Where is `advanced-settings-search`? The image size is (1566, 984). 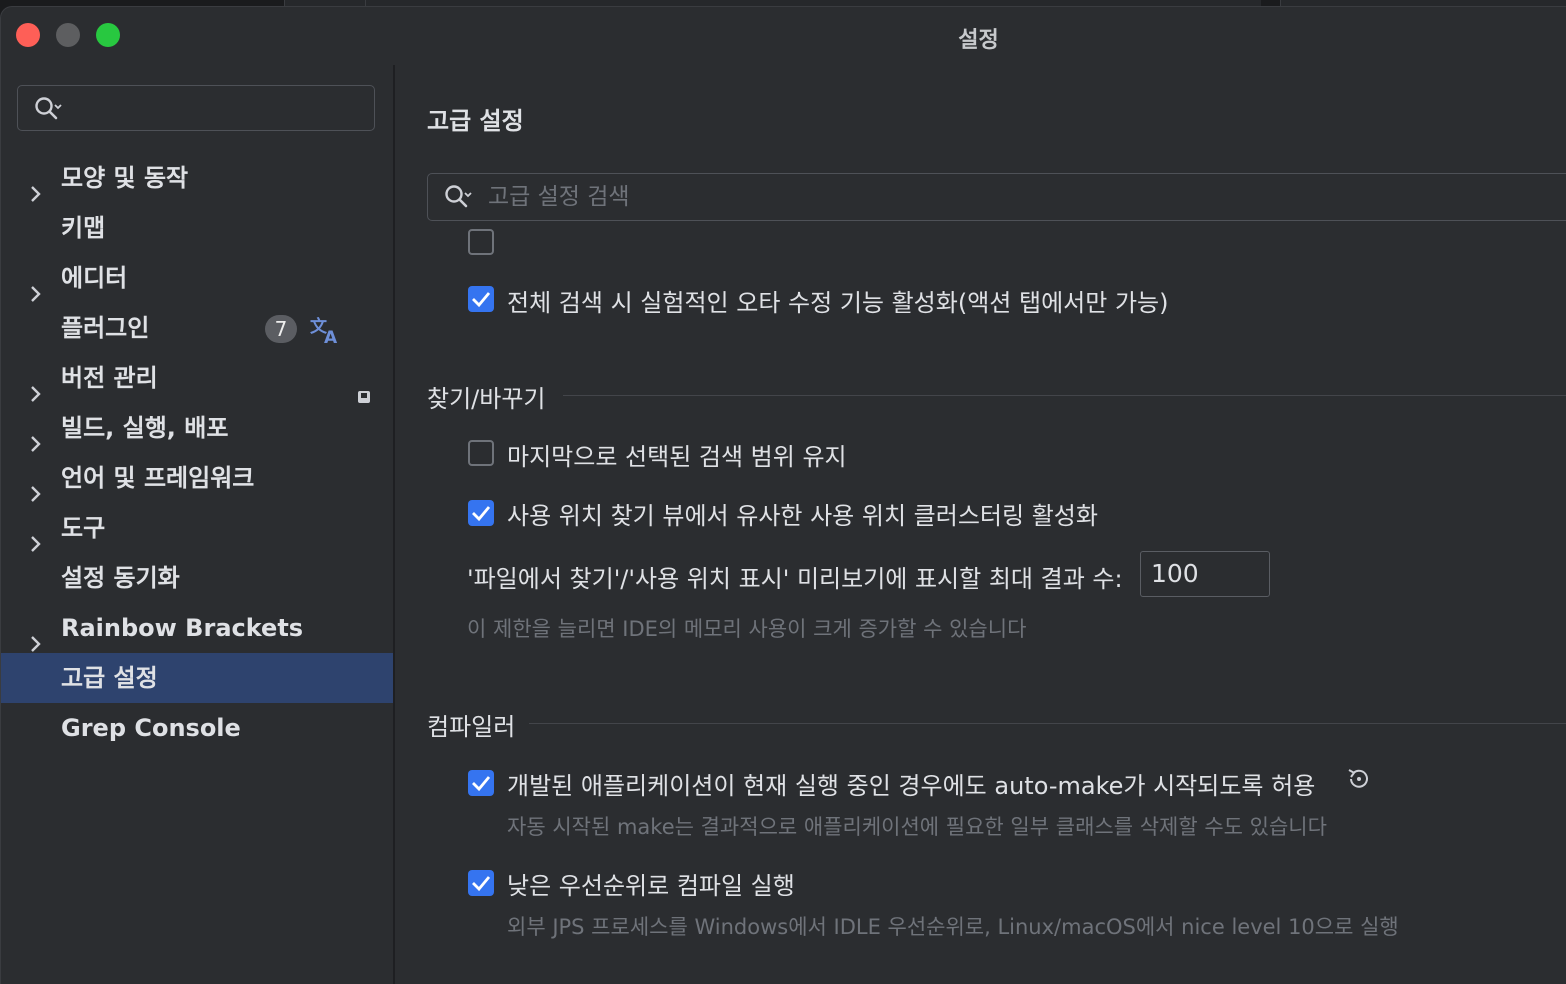
advanced-settings-search is located at coordinates (996, 197).